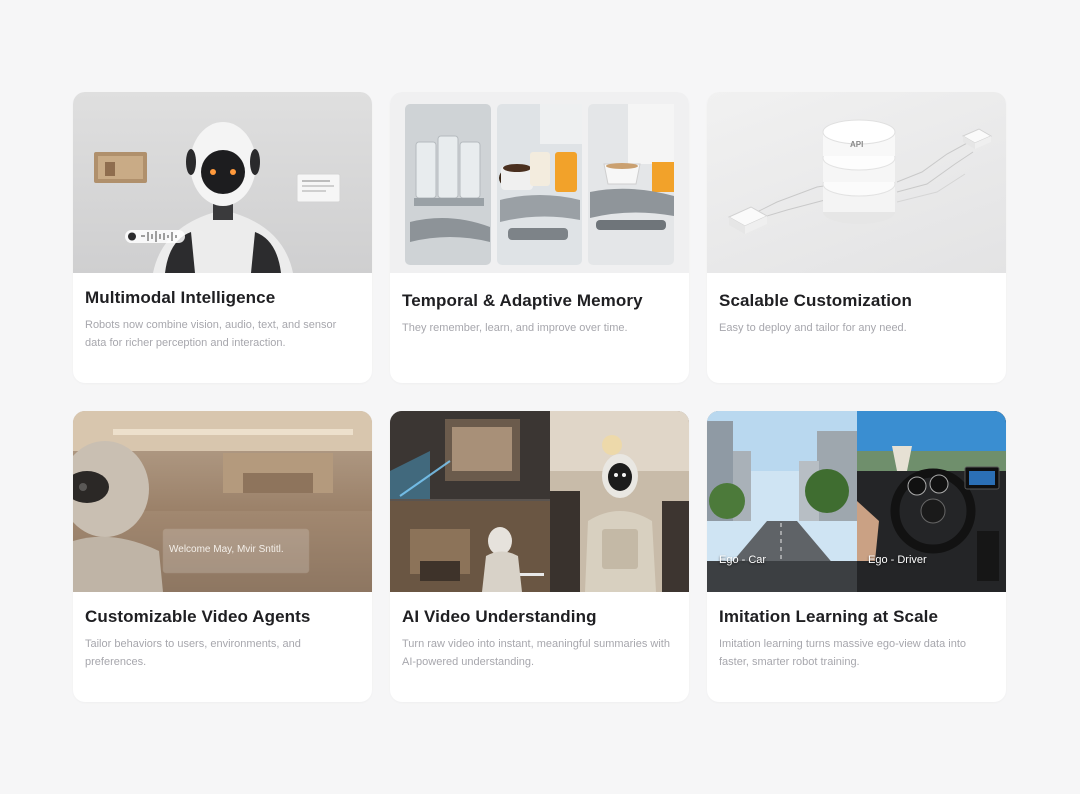  I want to click on card-title: Customizable Video Agents, so click(198, 616).